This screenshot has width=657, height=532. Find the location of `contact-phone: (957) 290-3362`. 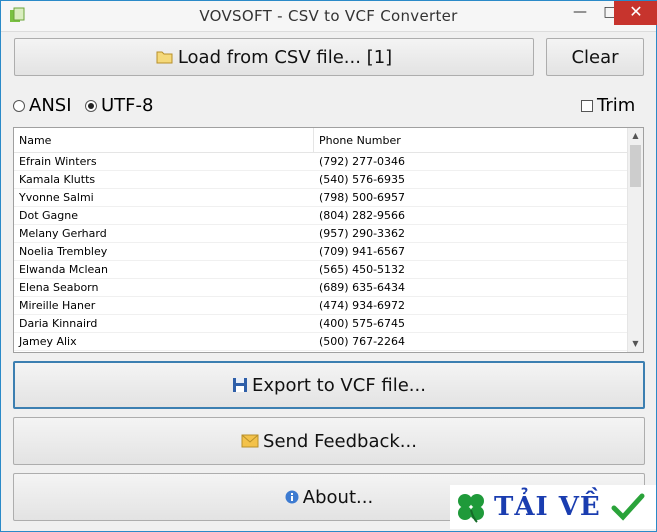

contact-phone: (957) 290-3362 is located at coordinates (362, 233).